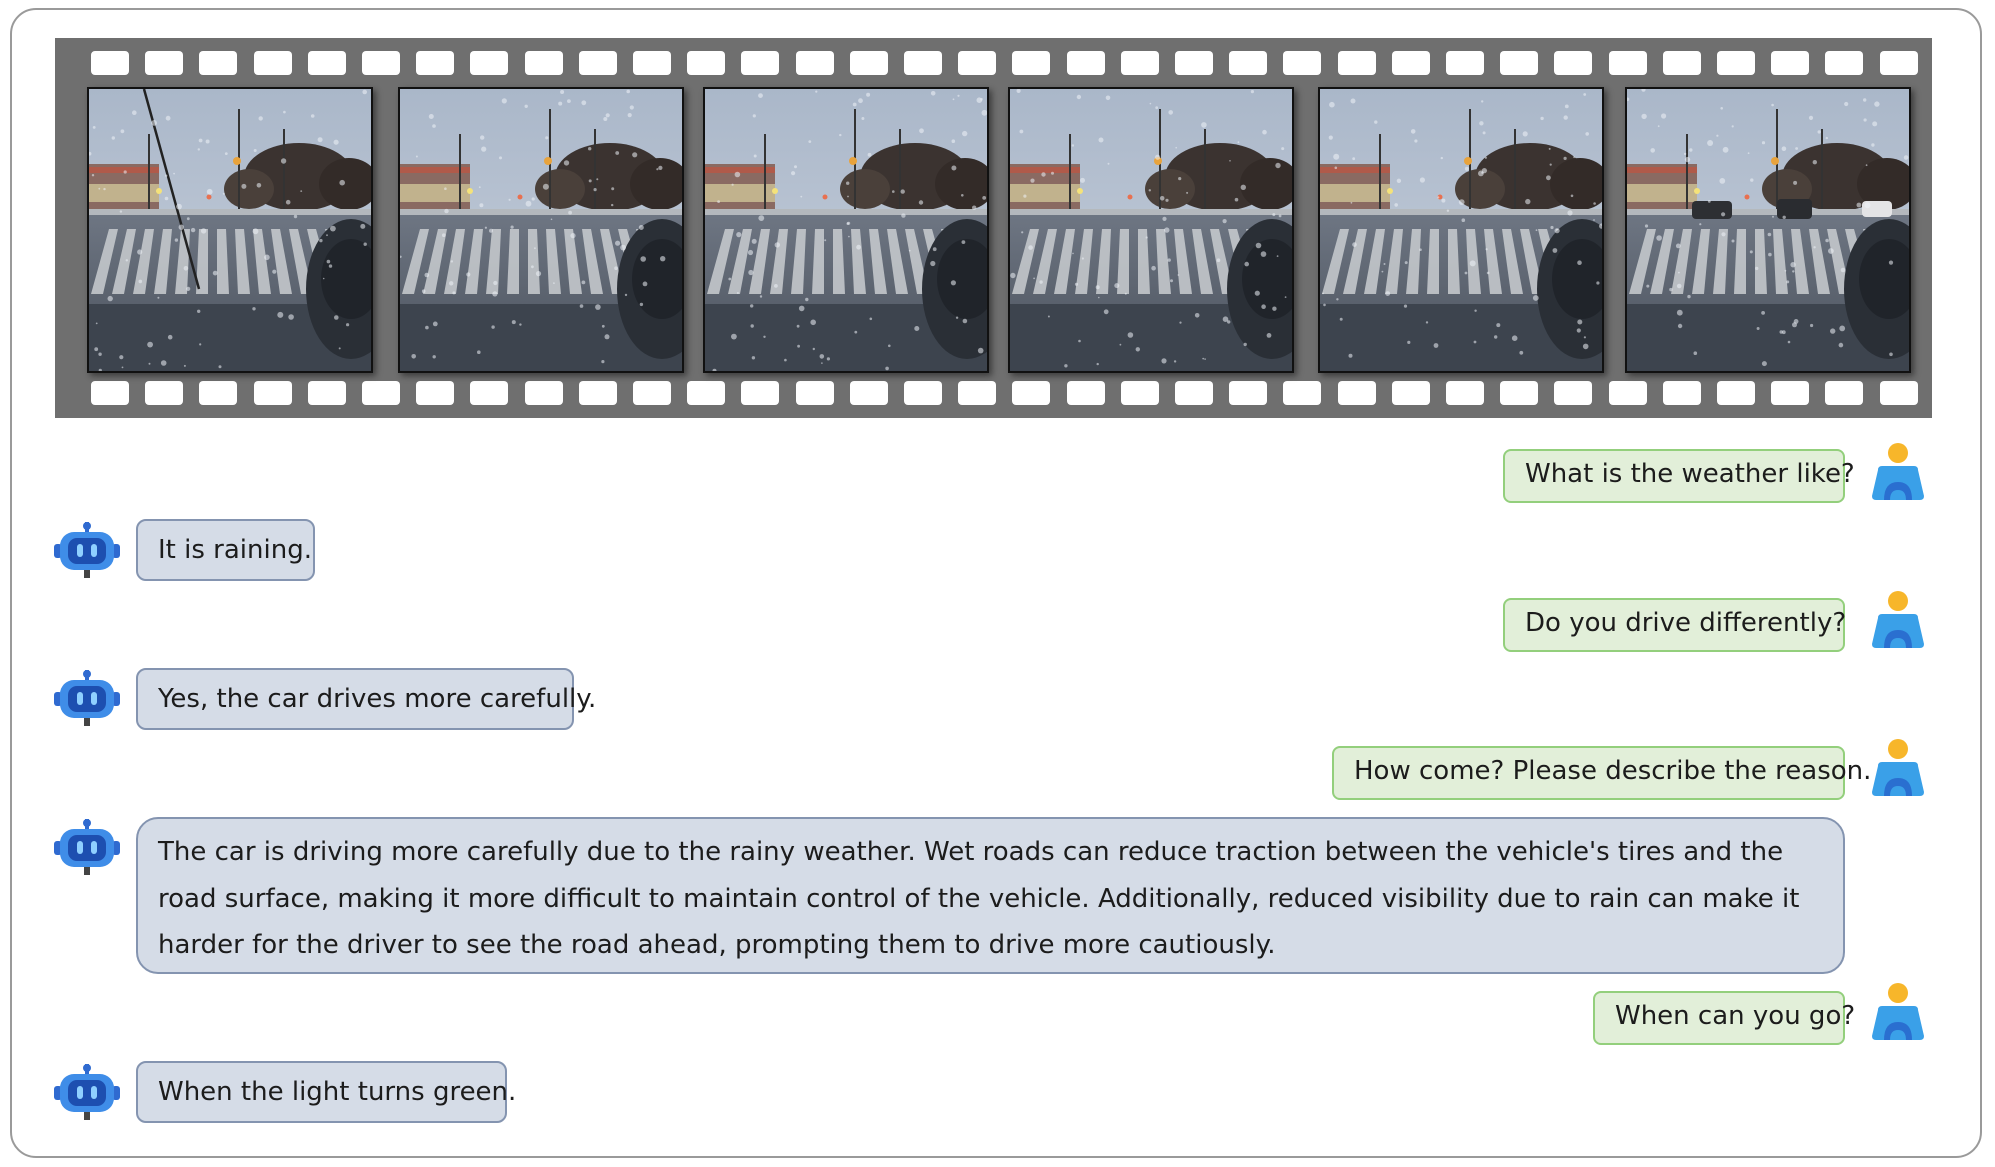 The height and width of the screenshot is (1167, 1995). I want to click on user-message-4: When can you go?, so click(1724, 1018).